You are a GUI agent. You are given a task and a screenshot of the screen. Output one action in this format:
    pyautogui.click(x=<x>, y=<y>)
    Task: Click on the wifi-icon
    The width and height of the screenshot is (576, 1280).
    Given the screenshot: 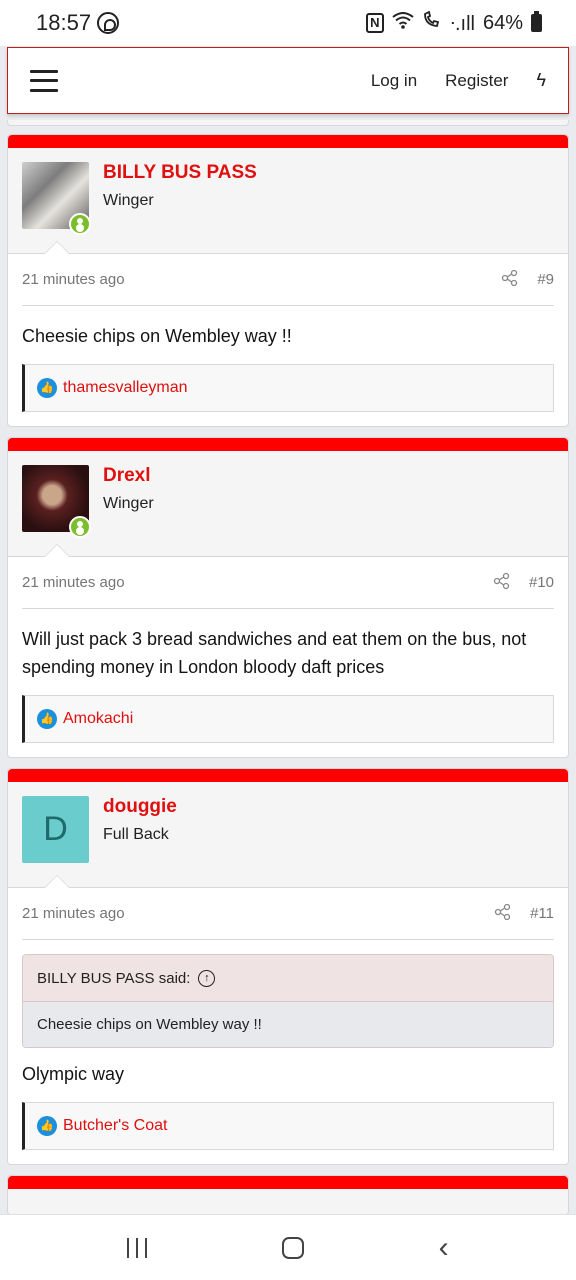 What is the action you would take?
    pyautogui.click(x=403, y=23)
    